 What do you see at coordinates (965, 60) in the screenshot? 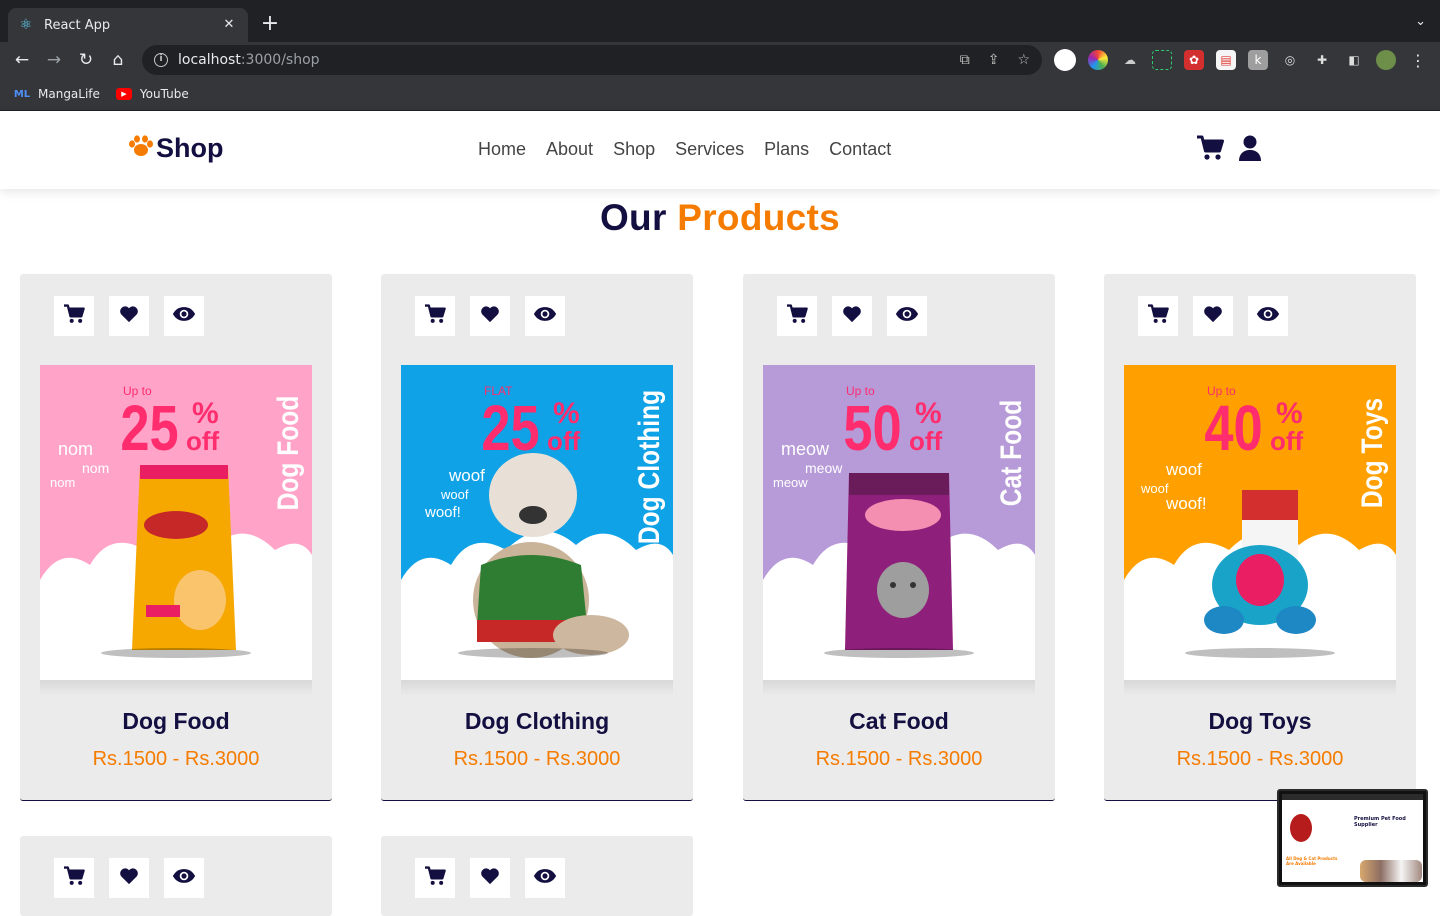
I see `open-external-icon: ⧉` at bounding box center [965, 60].